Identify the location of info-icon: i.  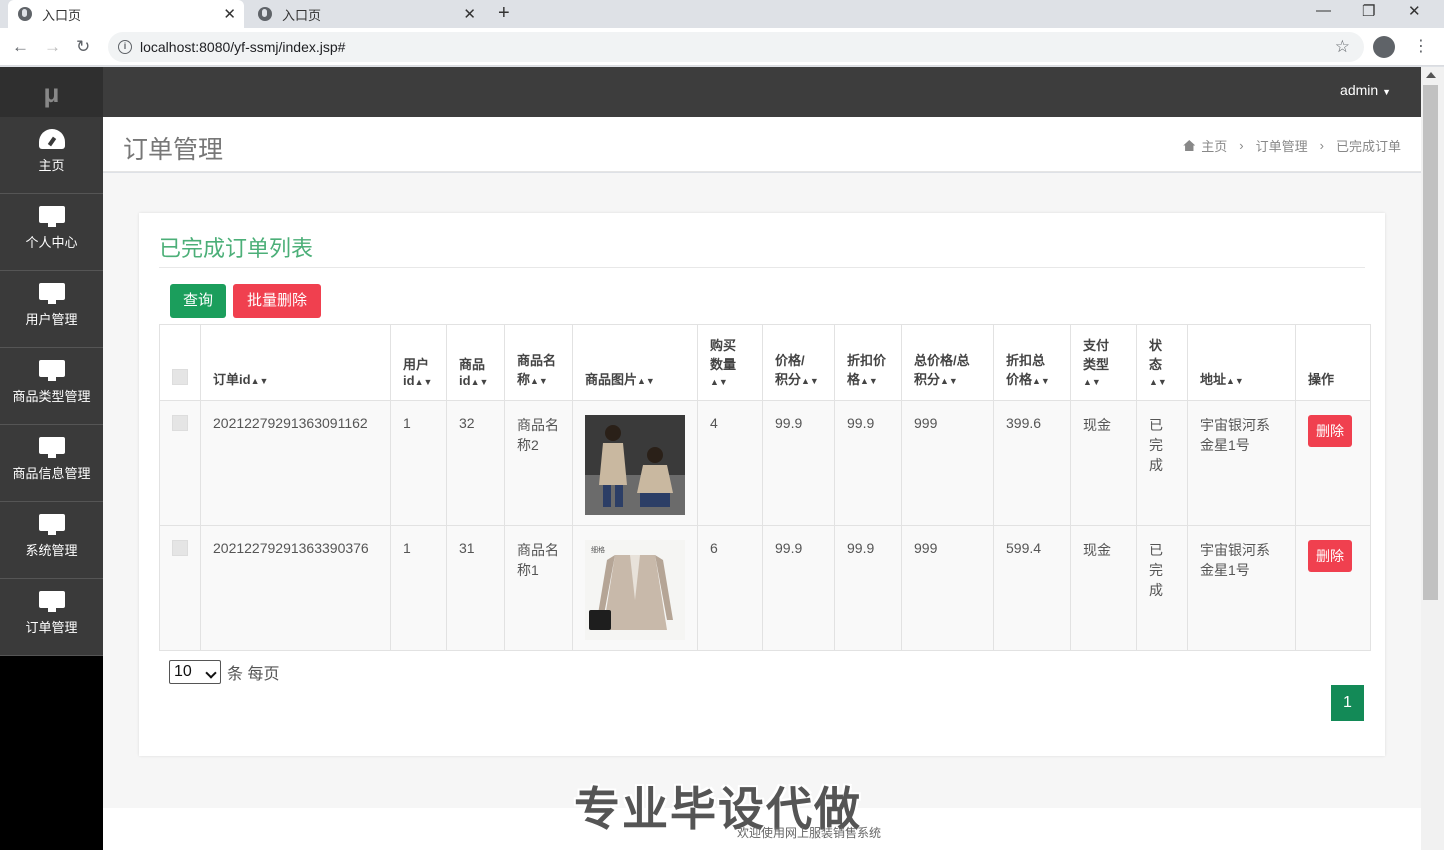
(125, 47).